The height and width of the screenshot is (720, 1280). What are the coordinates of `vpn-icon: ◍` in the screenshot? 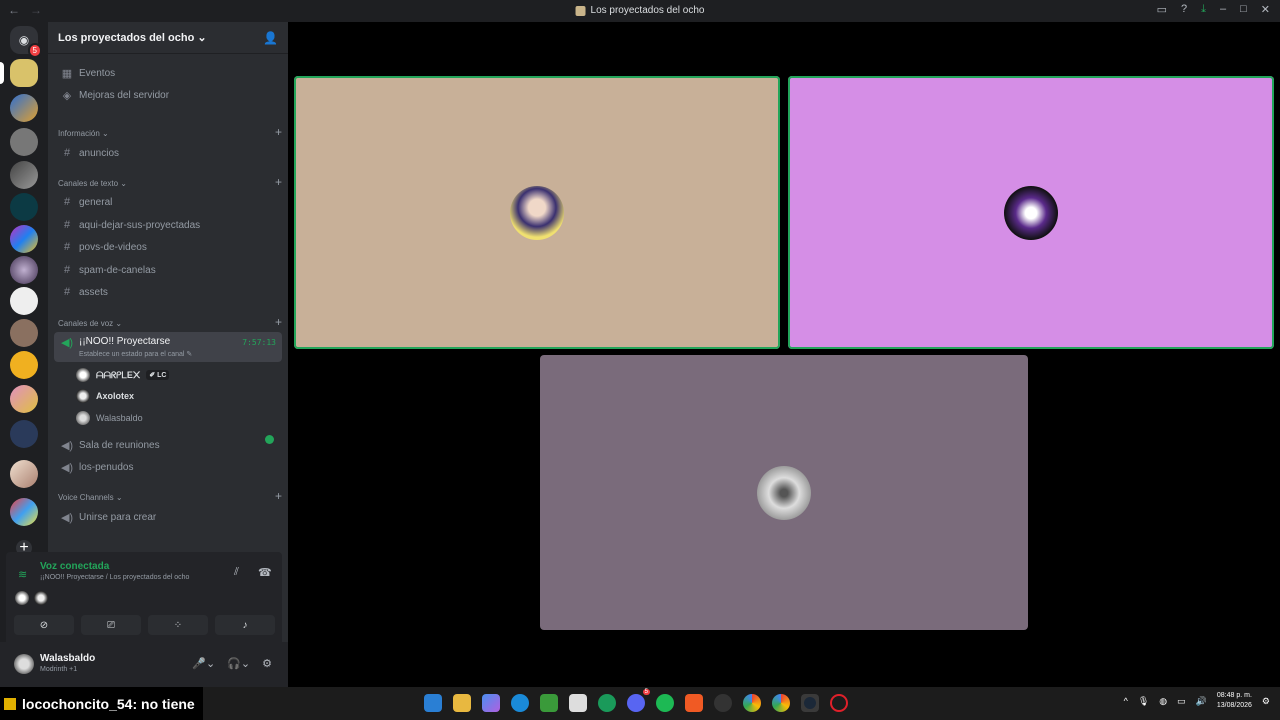 It's located at (1163, 701).